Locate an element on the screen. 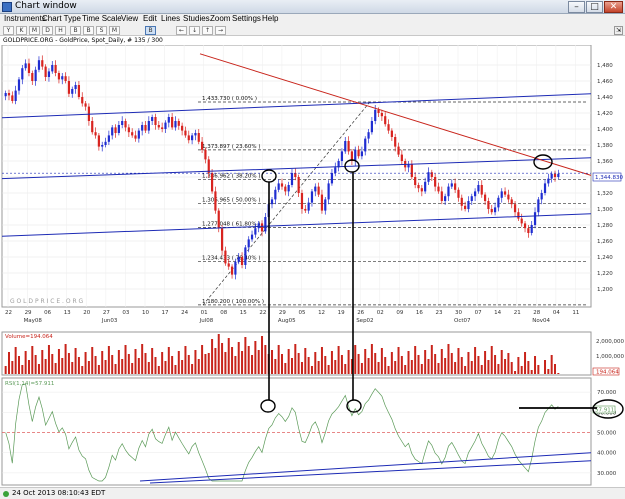 This screenshot has height=499, width=625. month-label: Nov04 is located at coordinates (541, 321).